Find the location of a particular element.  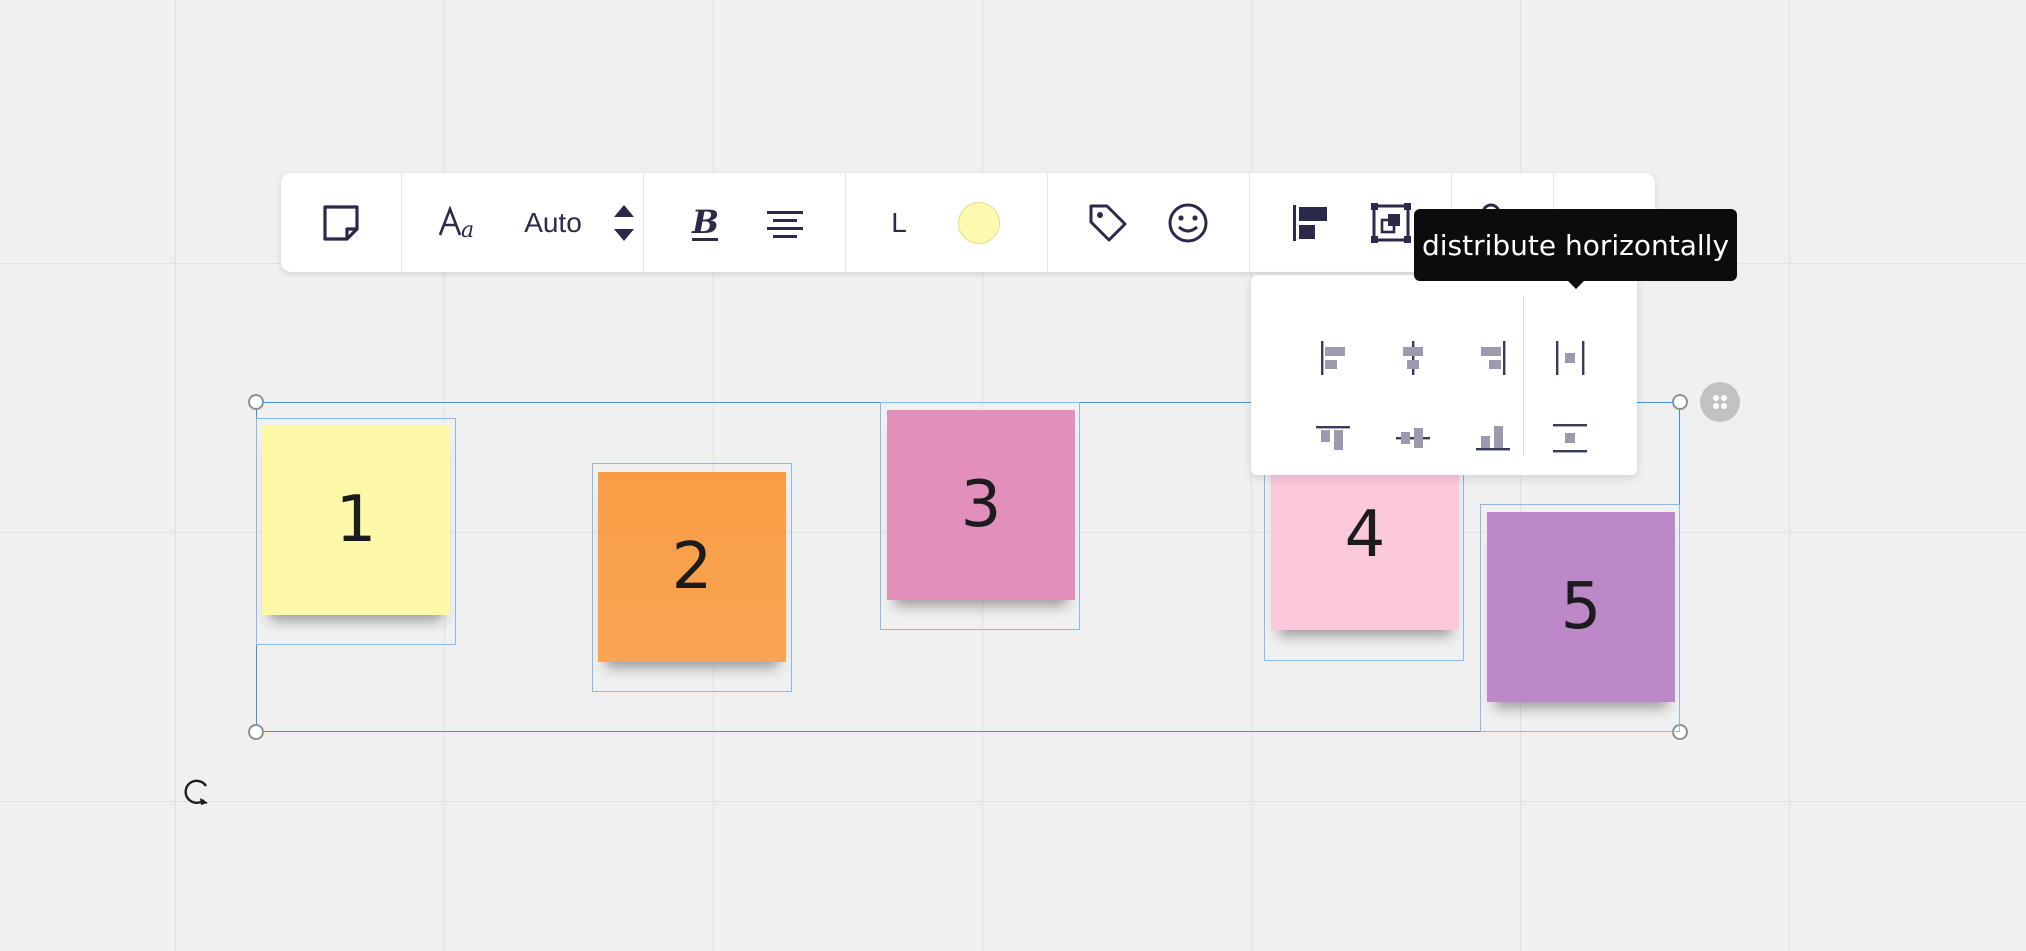

sticky-note-label: 5 is located at coordinates (1581, 607).